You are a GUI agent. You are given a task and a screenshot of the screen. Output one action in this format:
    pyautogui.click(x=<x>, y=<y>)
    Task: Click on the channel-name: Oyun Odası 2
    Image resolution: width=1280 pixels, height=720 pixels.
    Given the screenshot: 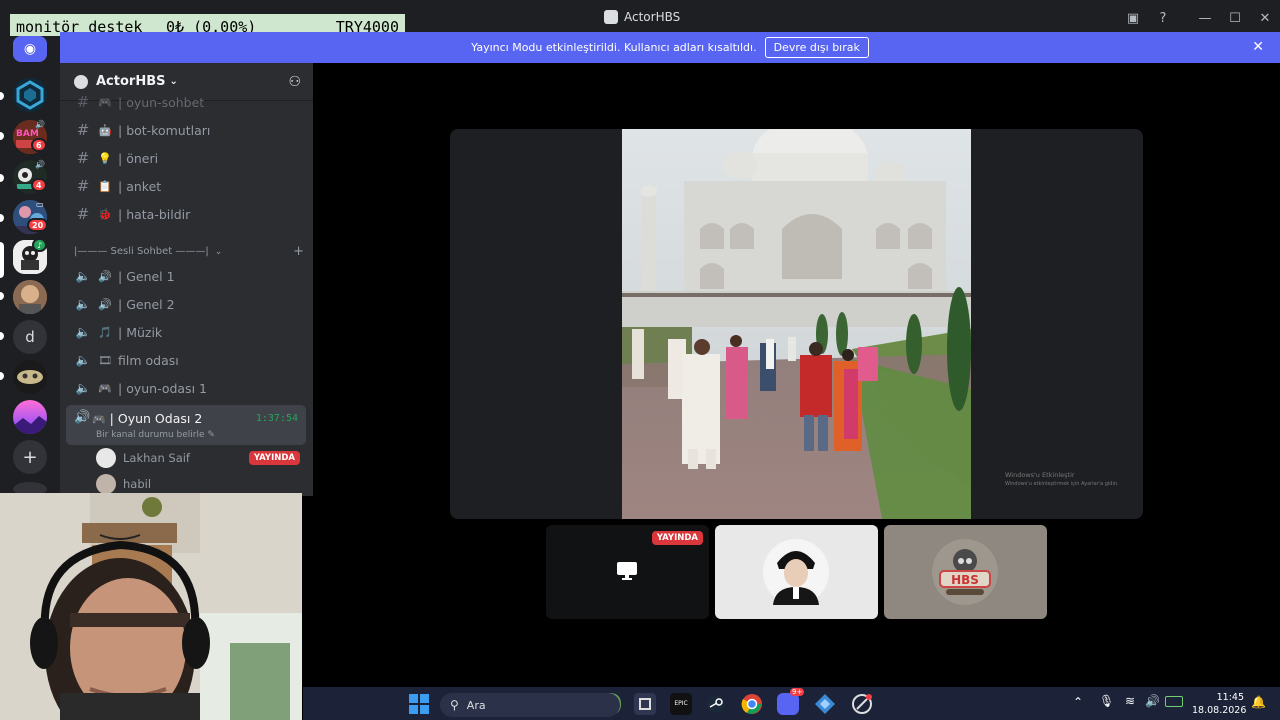 What is the action you would take?
    pyautogui.click(x=160, y=418)
    